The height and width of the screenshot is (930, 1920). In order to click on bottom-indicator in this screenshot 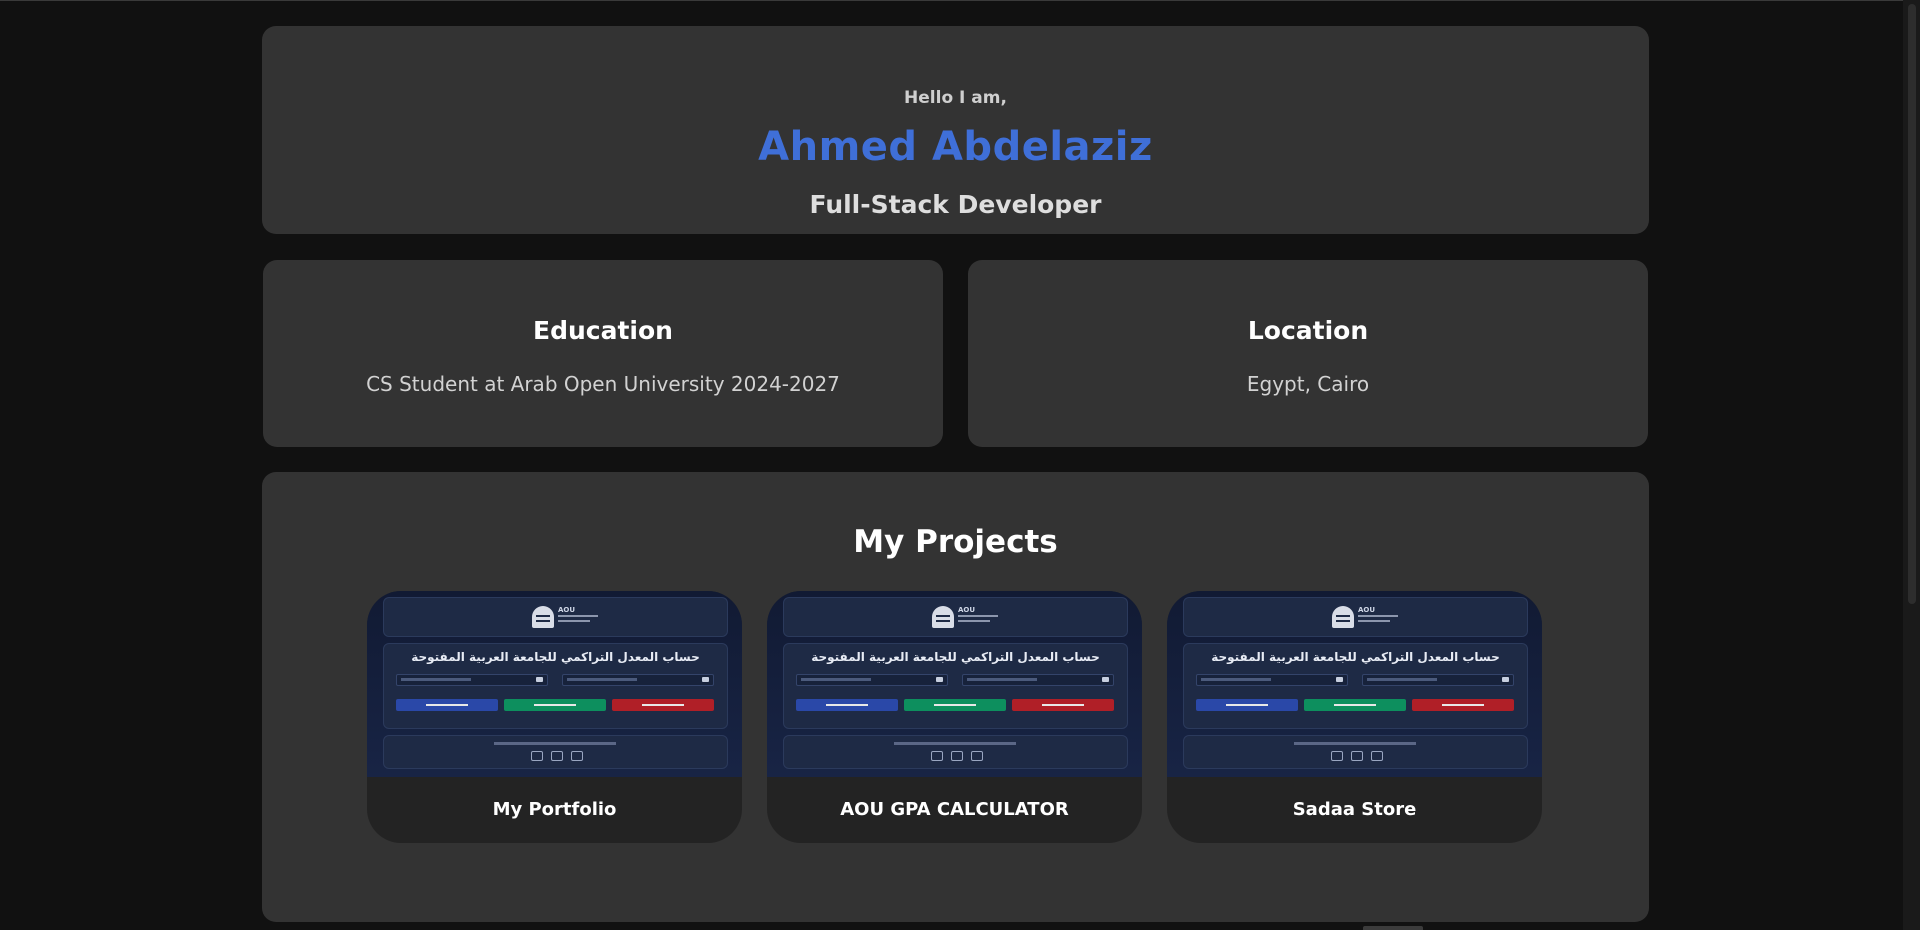, I will do `click(1393, 928)`.